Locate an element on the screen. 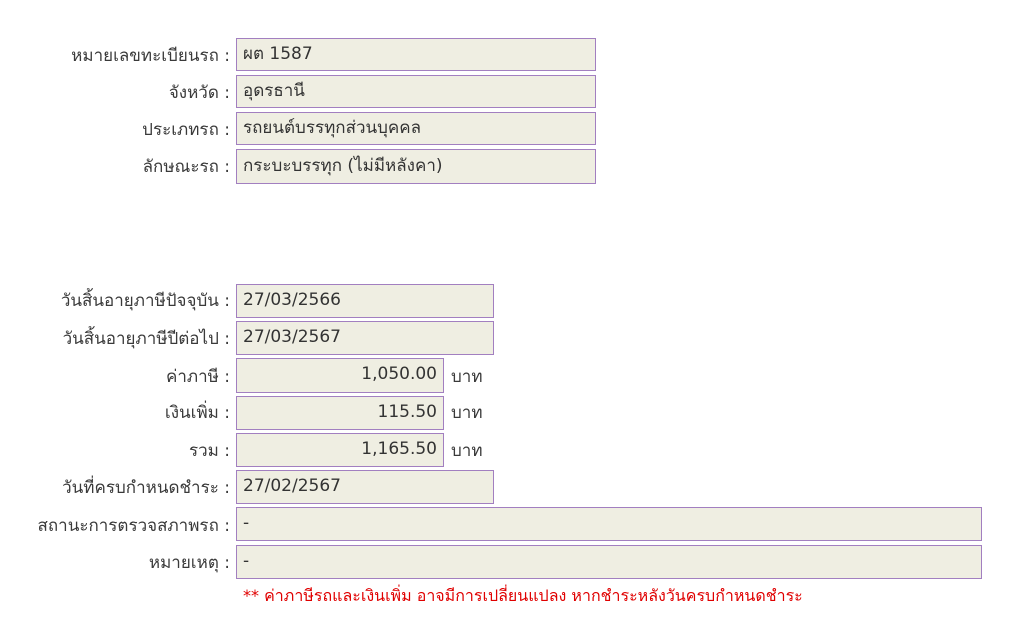 This screenshot has width=1015, height=628. remark-field: - is located at coordinates (609, 562).